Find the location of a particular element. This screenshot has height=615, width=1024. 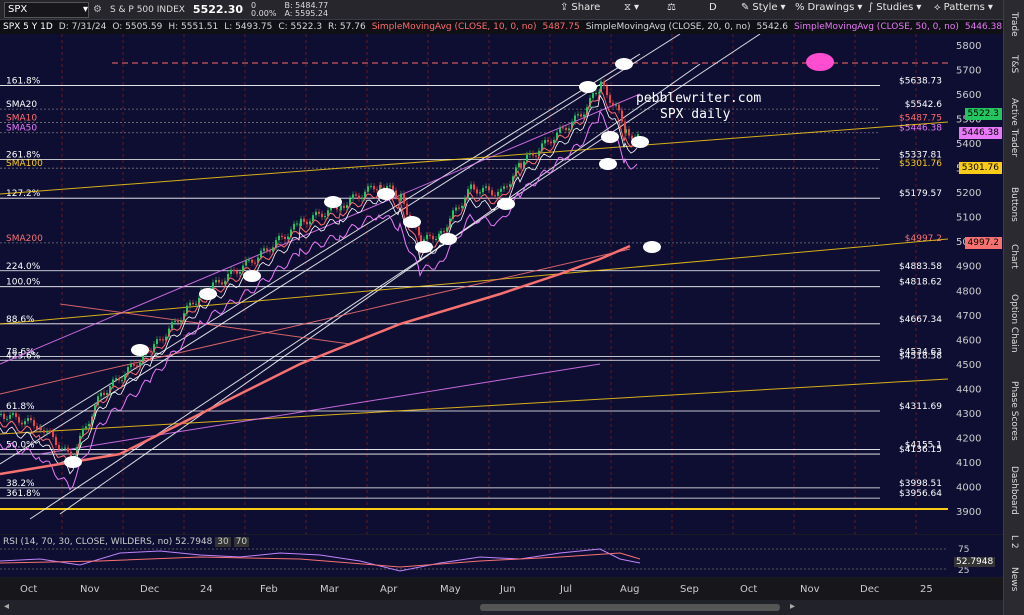

info-sma50: SimpleMovingAvg (CLOSE, 50, 0, no) is located at coordinates (876, 27).